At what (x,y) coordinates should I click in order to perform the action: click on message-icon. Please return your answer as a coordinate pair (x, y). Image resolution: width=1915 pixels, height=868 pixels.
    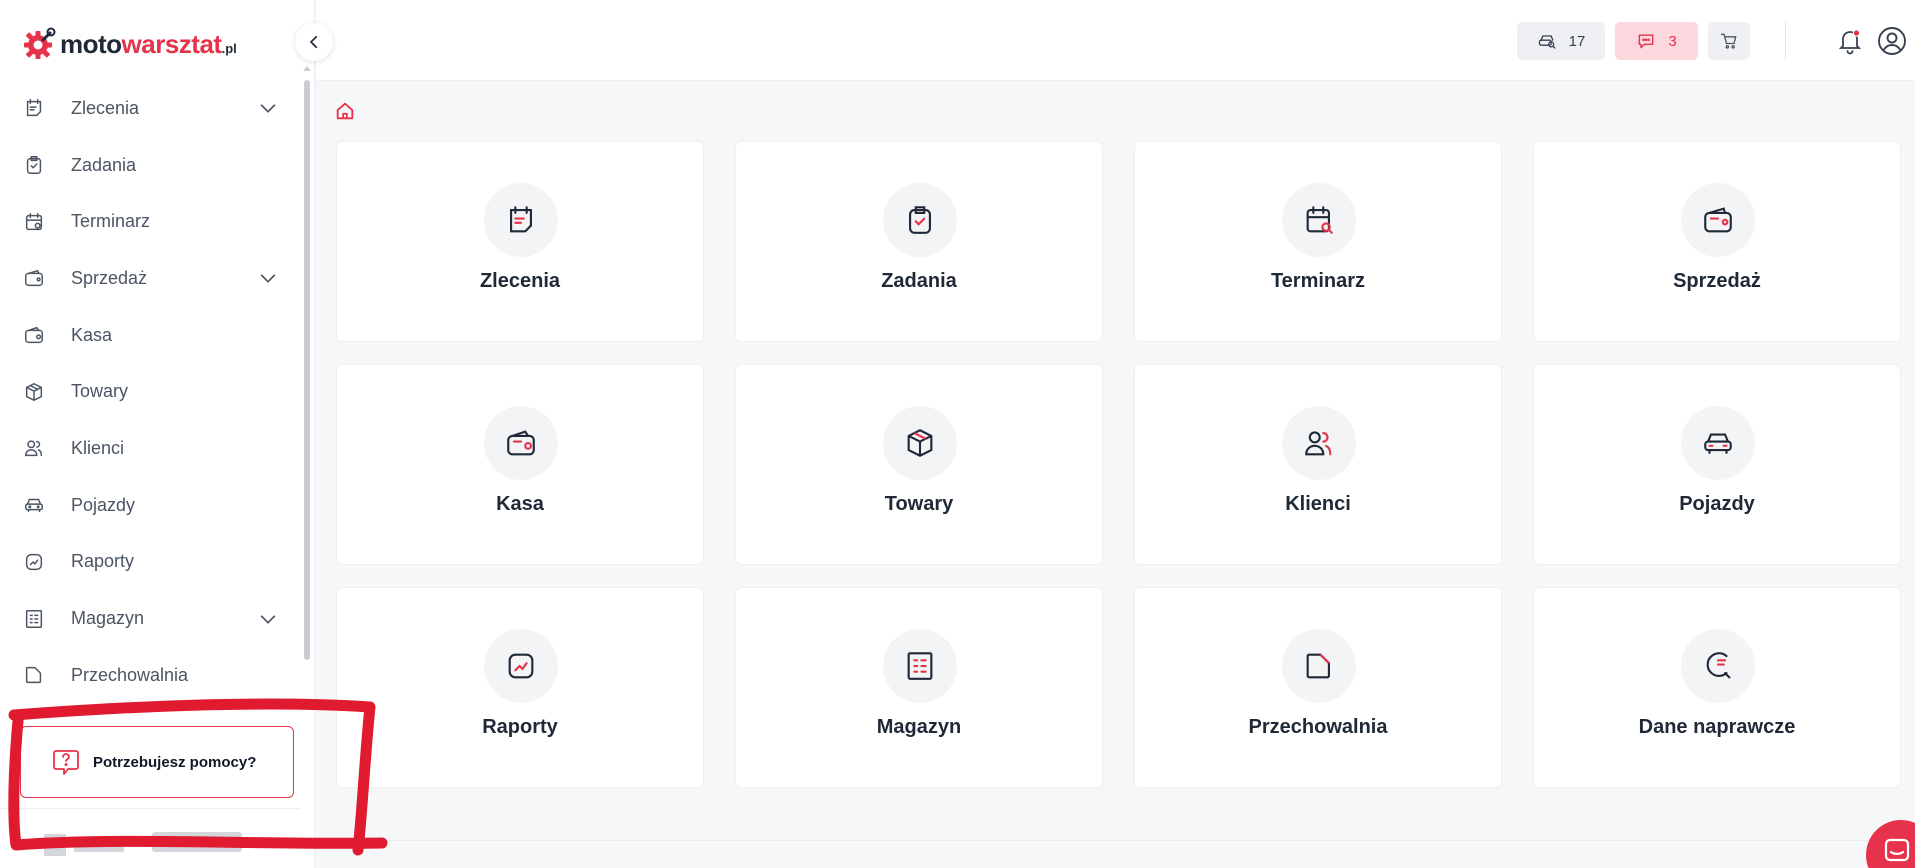
    Looking at the image, I should click on (1646, 41).